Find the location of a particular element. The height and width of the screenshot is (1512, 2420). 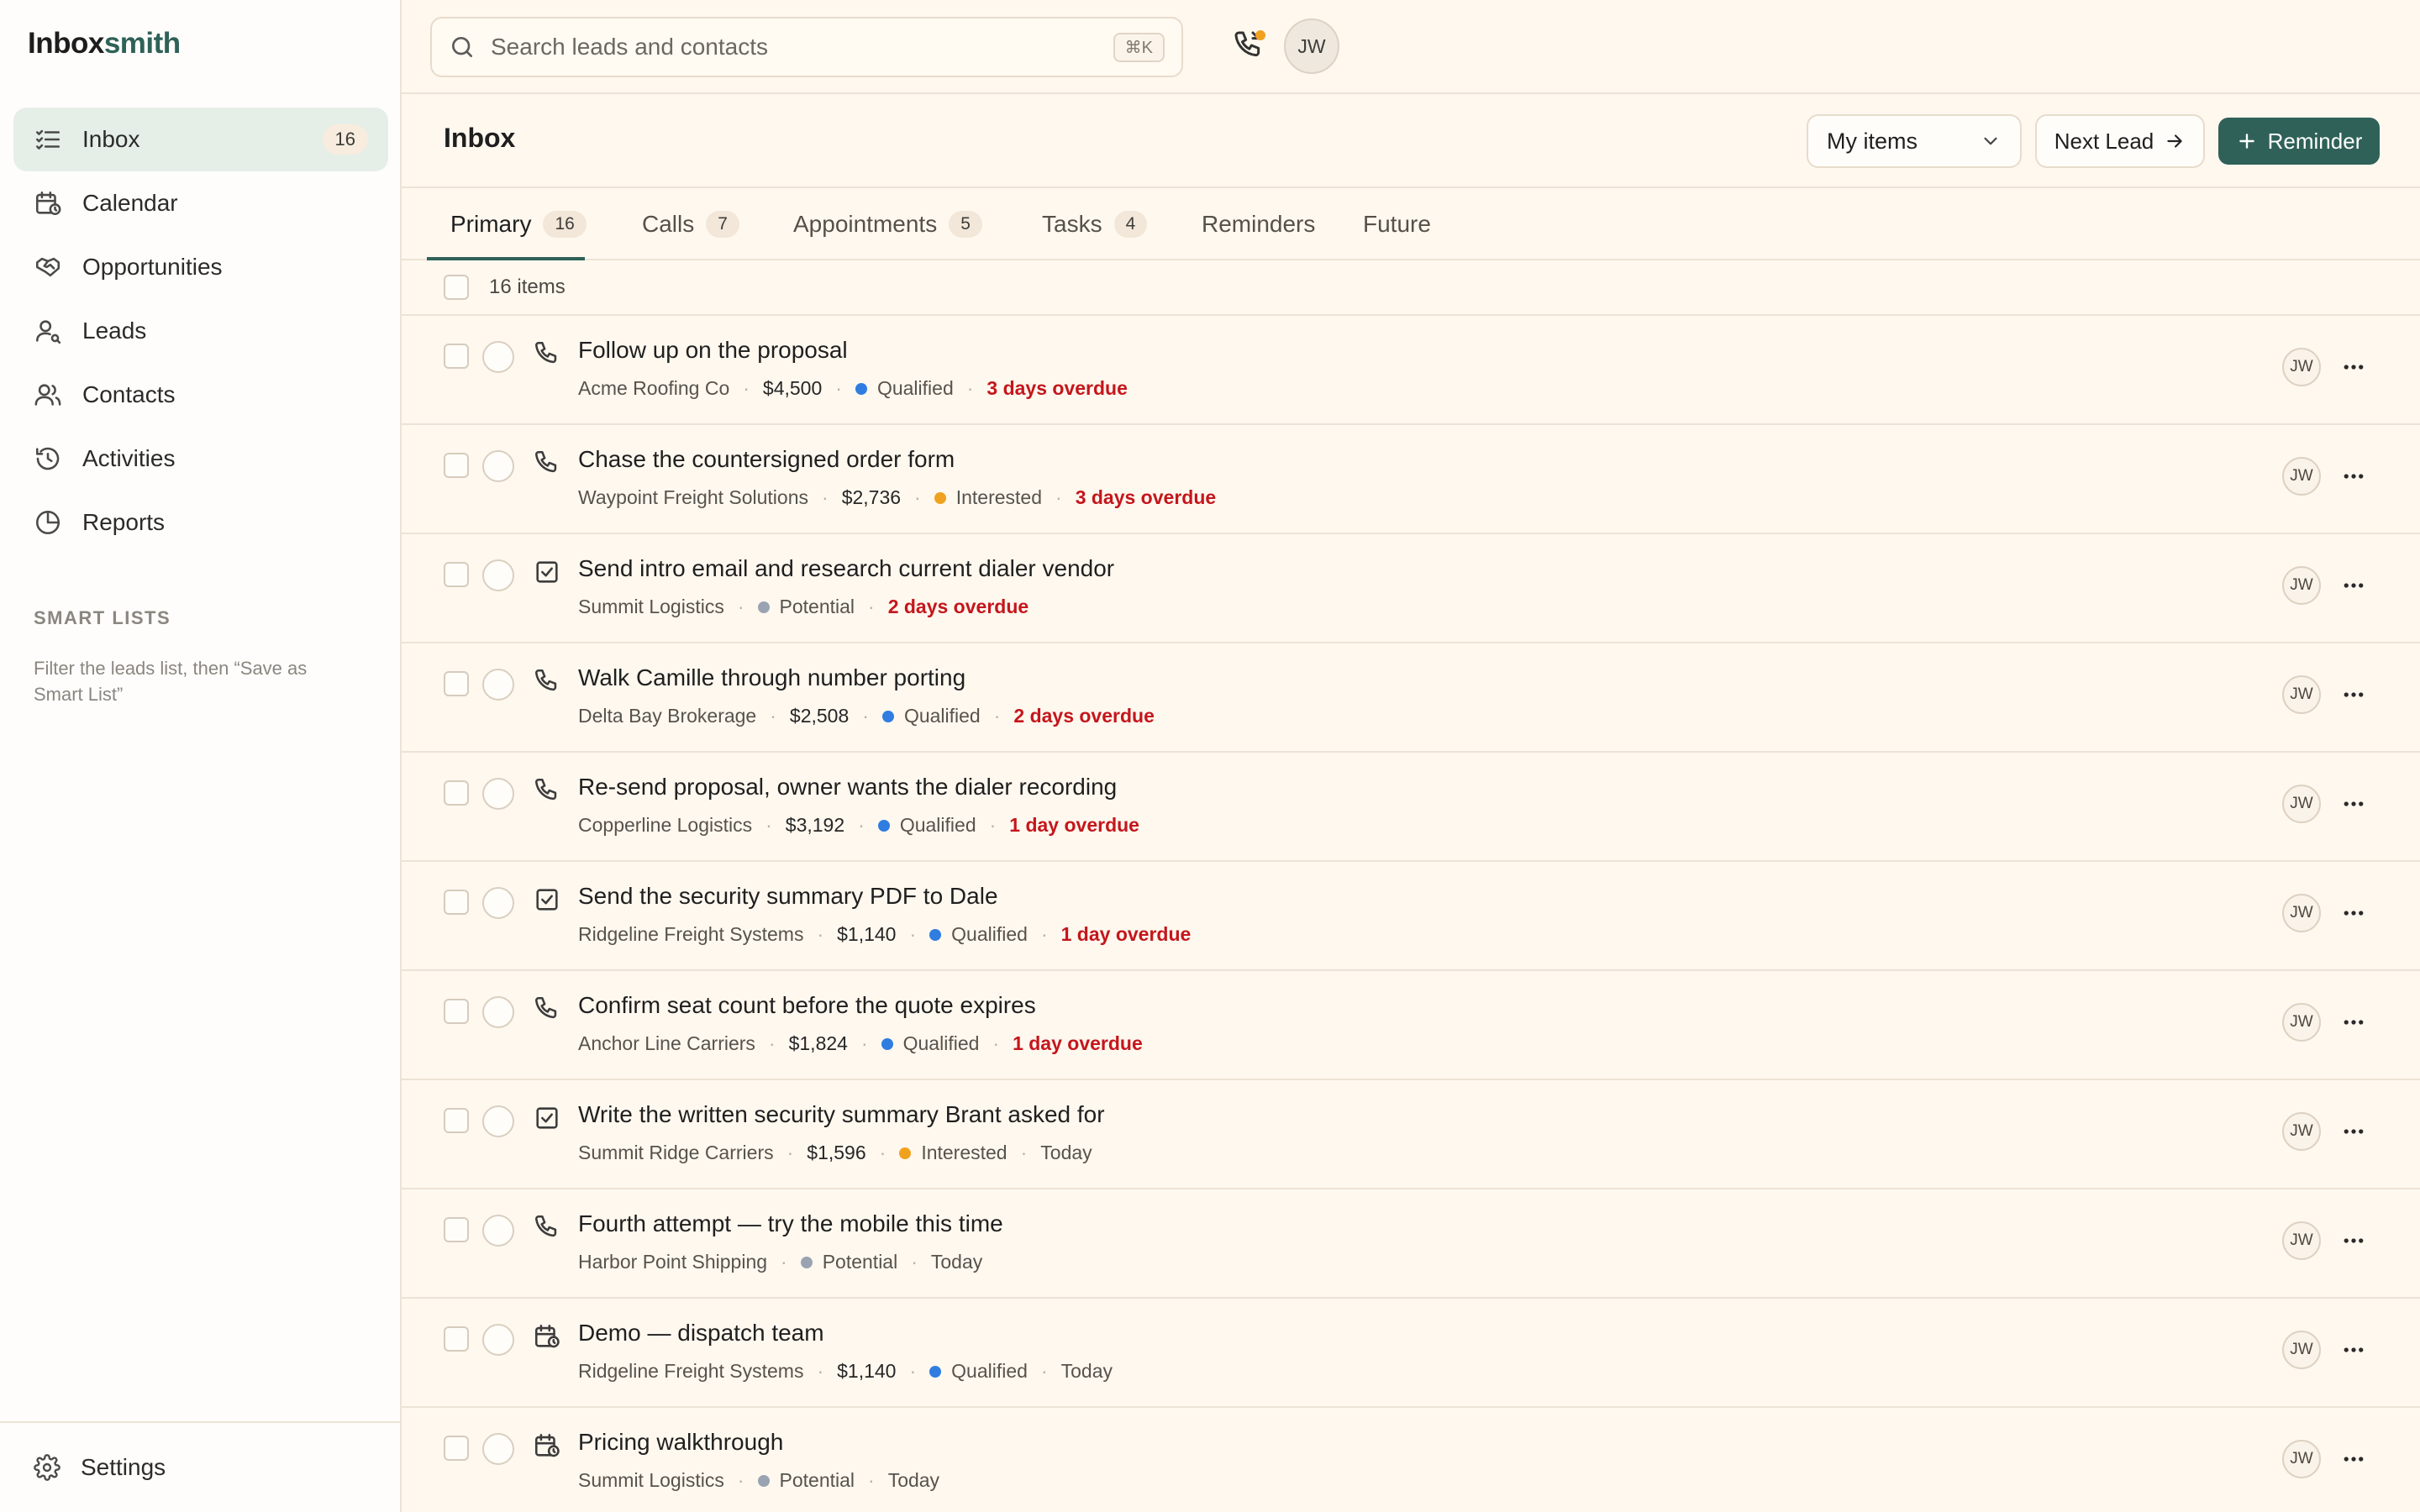

select-all-checkbox is located at coordinates (456, 287).